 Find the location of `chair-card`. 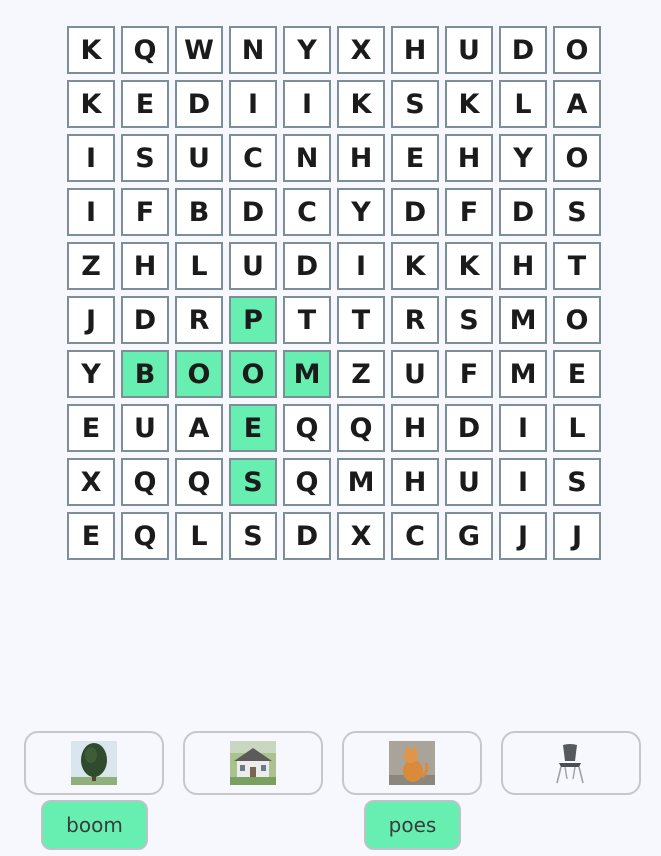

chair-card is located at coordinates (571, 763).